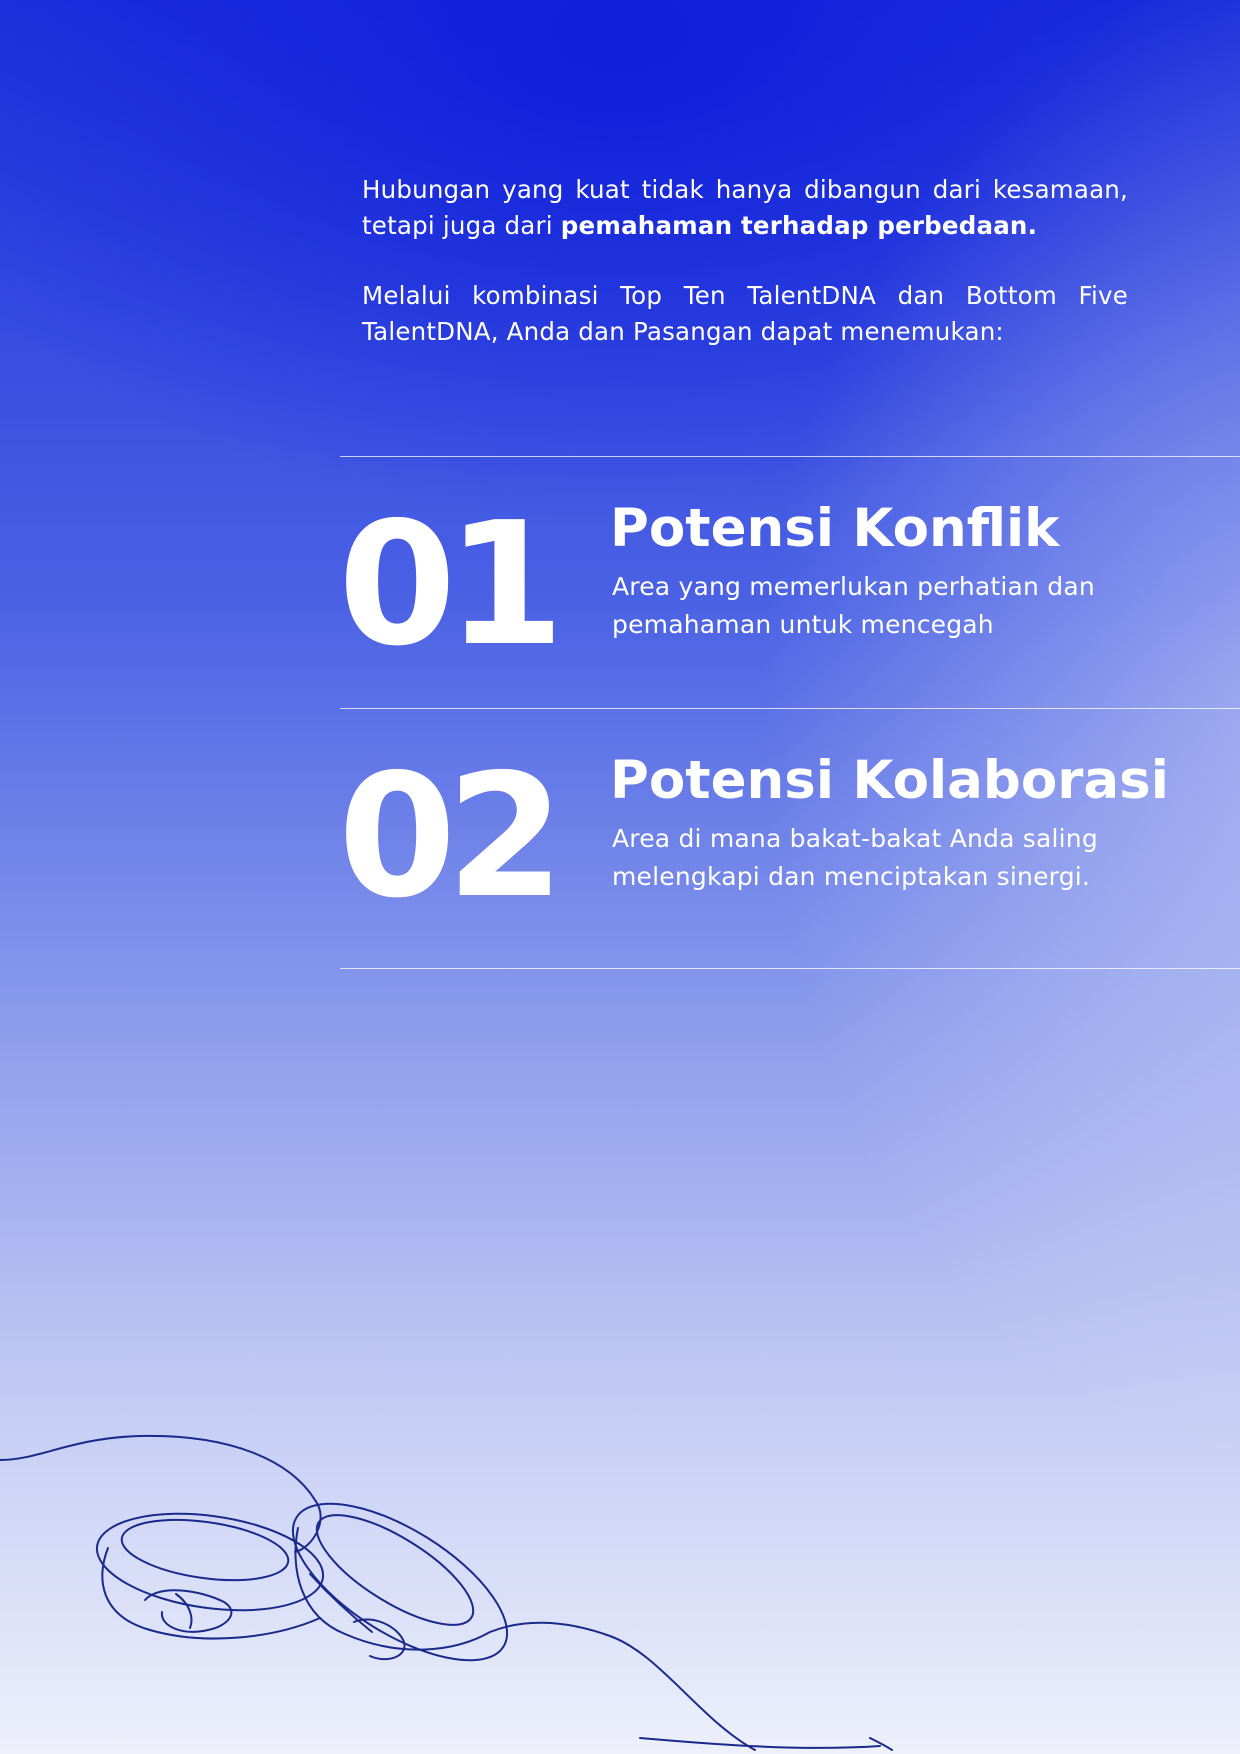 This screenshot has width=1240, height=1754. I want to click on wedding-rings-line-art, so click(446, 1592).